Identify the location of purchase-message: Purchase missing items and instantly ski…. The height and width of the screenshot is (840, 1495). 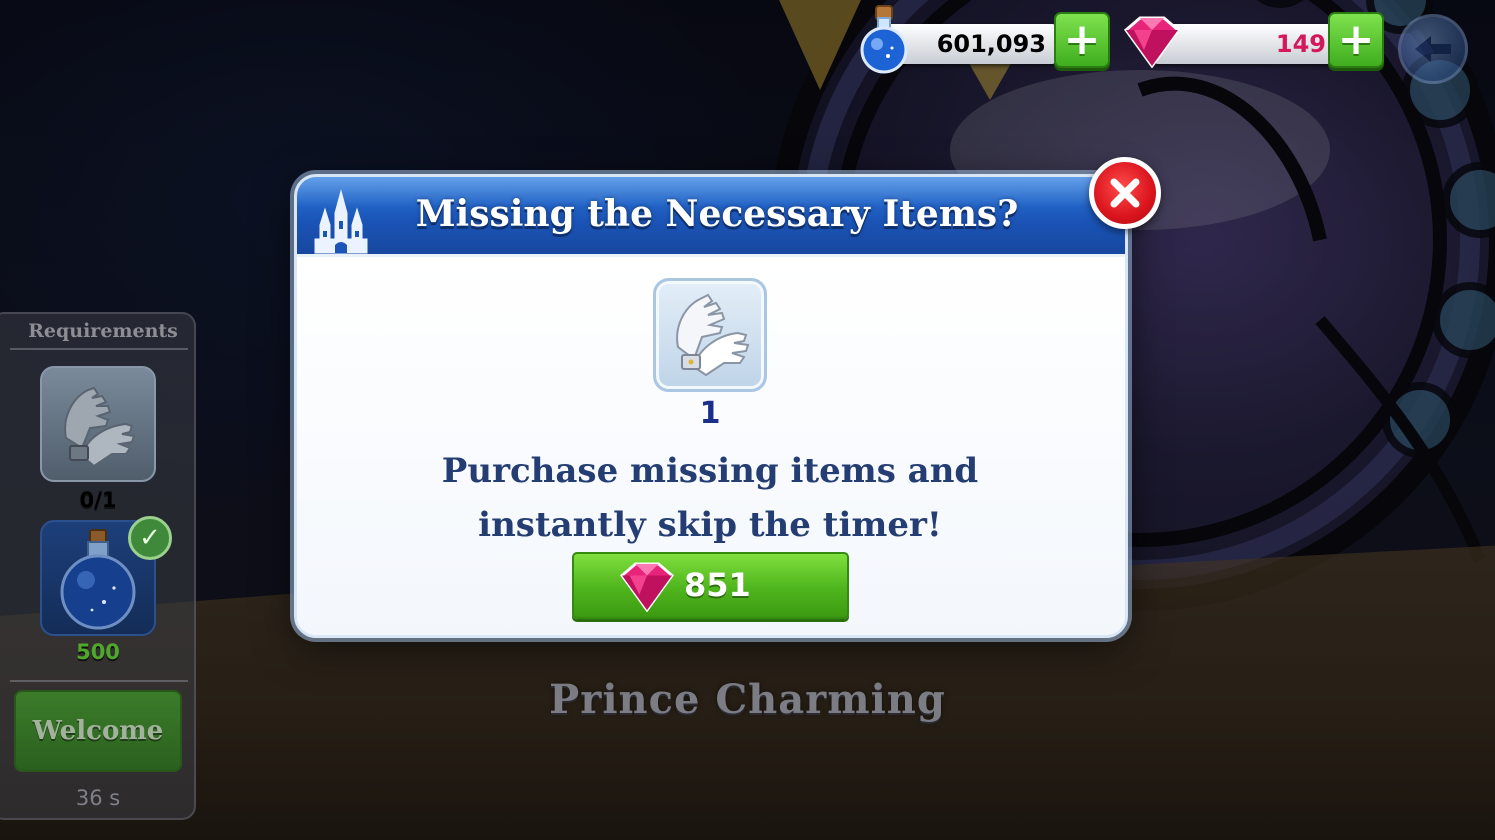
(710, 498).